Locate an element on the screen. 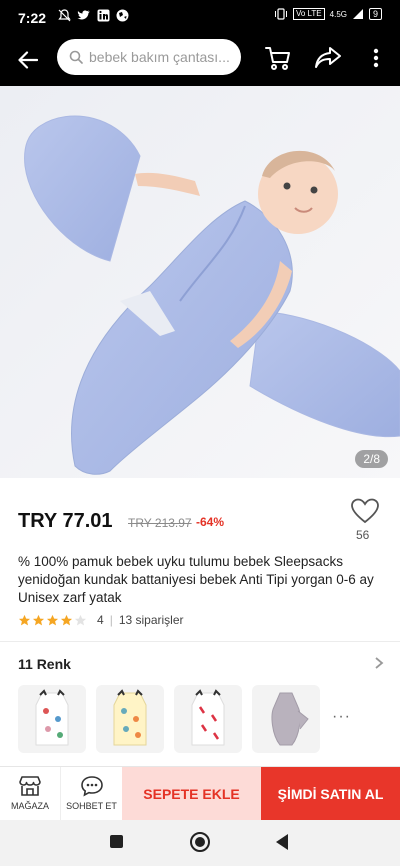 Image resolution: width=400 pixels, height=866 pixels. back-button is located at coordinates (28, 60).